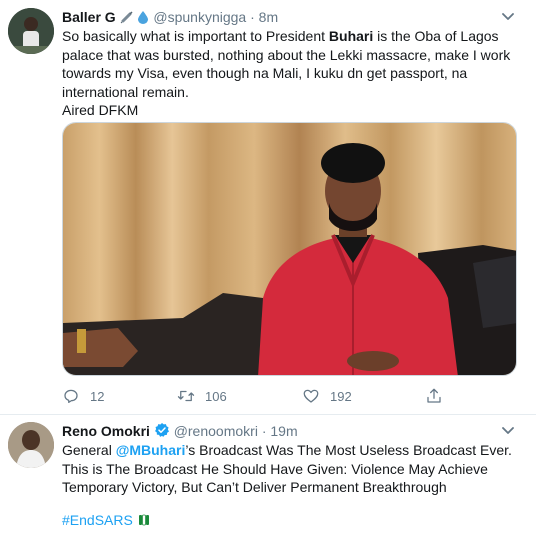 The image size is (536, 535). I want to click on syringe-emoji-icon, so click(127, 19).